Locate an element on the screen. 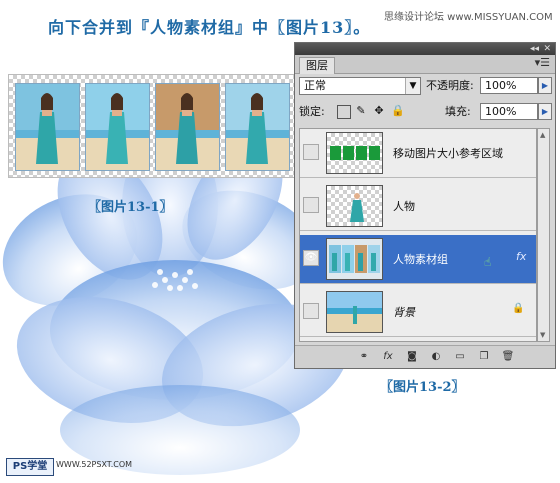 The width and height of the screenshot is (560, 483). panel-bottom-toolbar: ⚭ fx ◙ ◐ ▭ ❐ 🗑 is located at coordinates (425, 356).